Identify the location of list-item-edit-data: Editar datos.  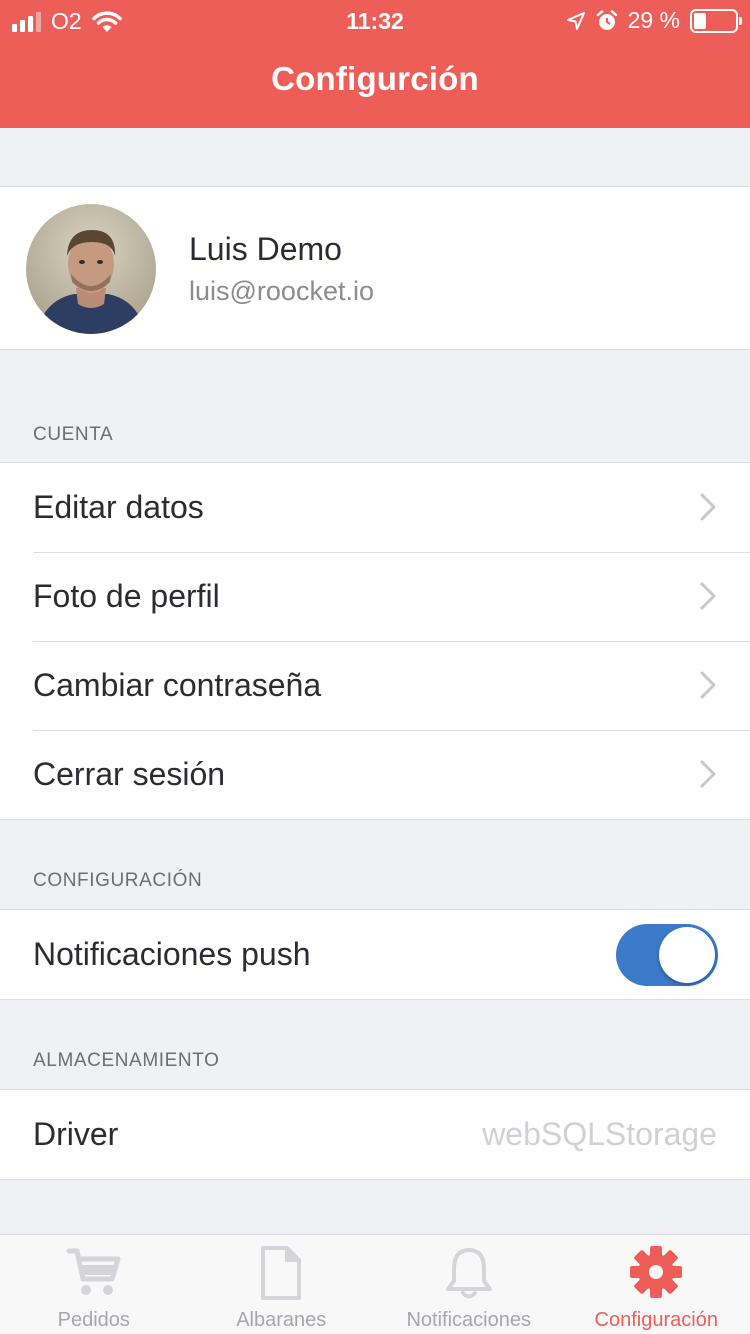
(375, 507).